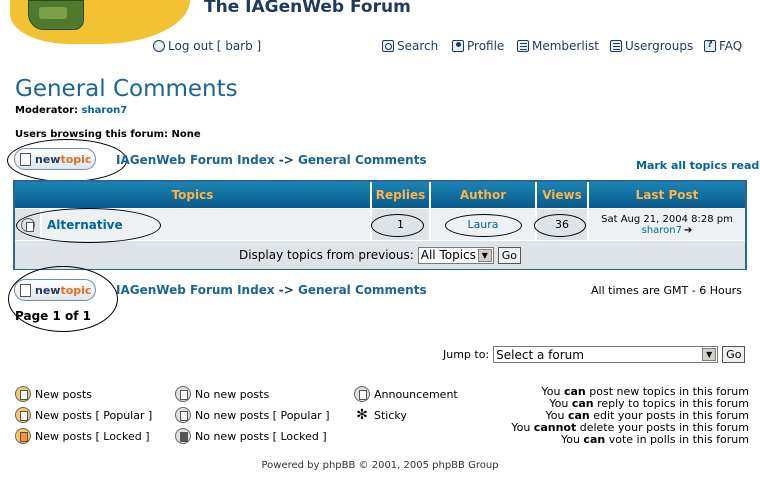 This screenshot has height=482, width=760. I want to click on breadcrumb: IAGenWeb Forum Index -> General Comments, so click(271, 160).